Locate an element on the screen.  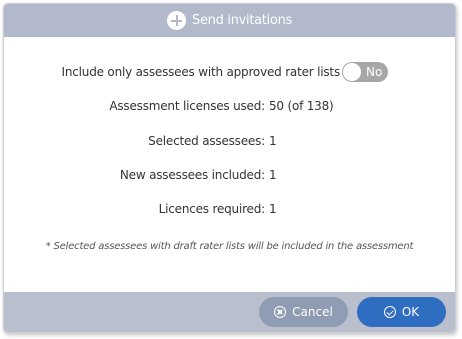
ok-button: OK is located at coordinates (401, 312).